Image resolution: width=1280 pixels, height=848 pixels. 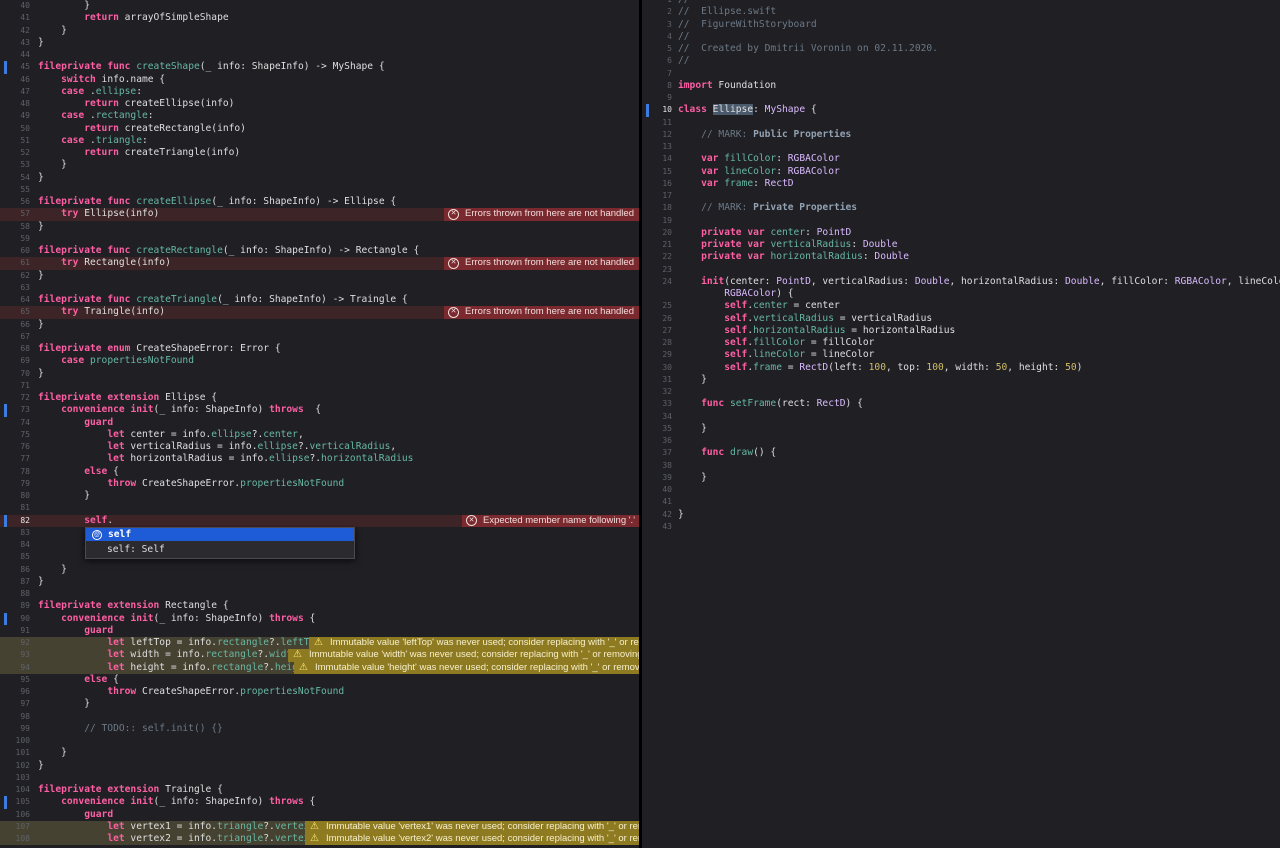 I want to click on error-annotation: ✕ Expected member name following '.', so click(x=550, y=520).